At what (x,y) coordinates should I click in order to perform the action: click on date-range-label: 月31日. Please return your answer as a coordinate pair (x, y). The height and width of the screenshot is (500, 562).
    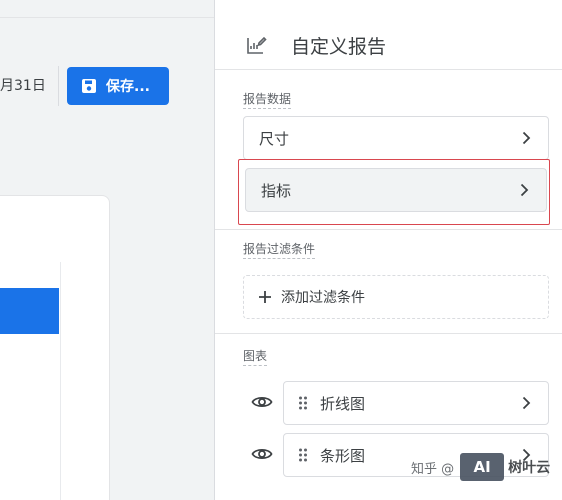
    Looking at the image, I should click on (23, 85).